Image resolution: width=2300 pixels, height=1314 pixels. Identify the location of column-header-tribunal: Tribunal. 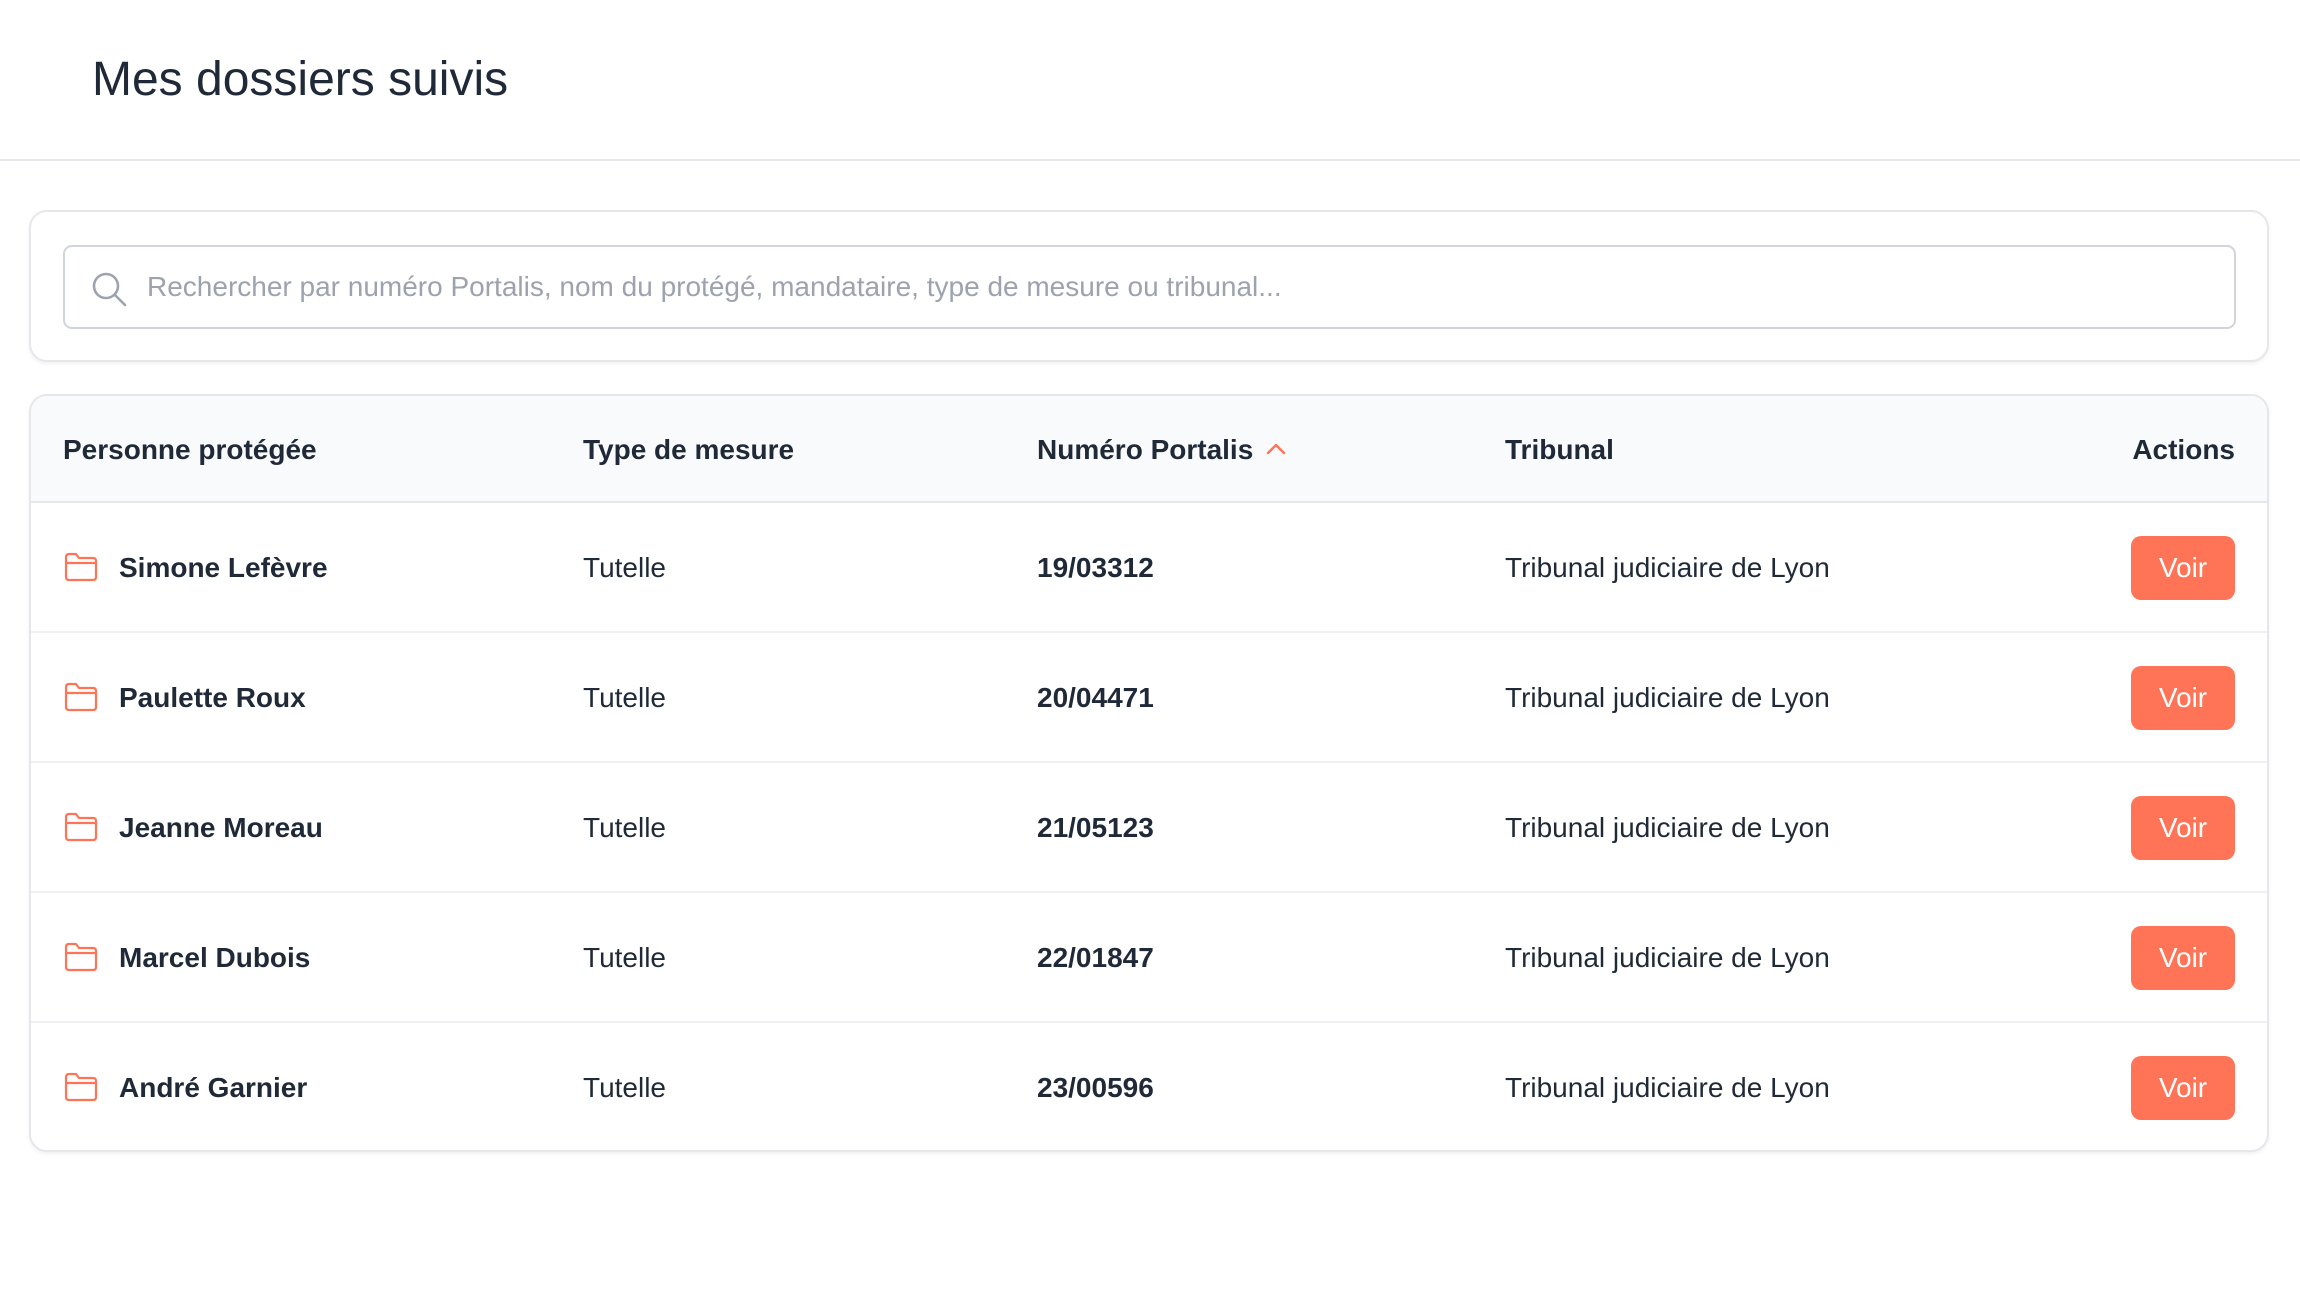
(1559, 449).